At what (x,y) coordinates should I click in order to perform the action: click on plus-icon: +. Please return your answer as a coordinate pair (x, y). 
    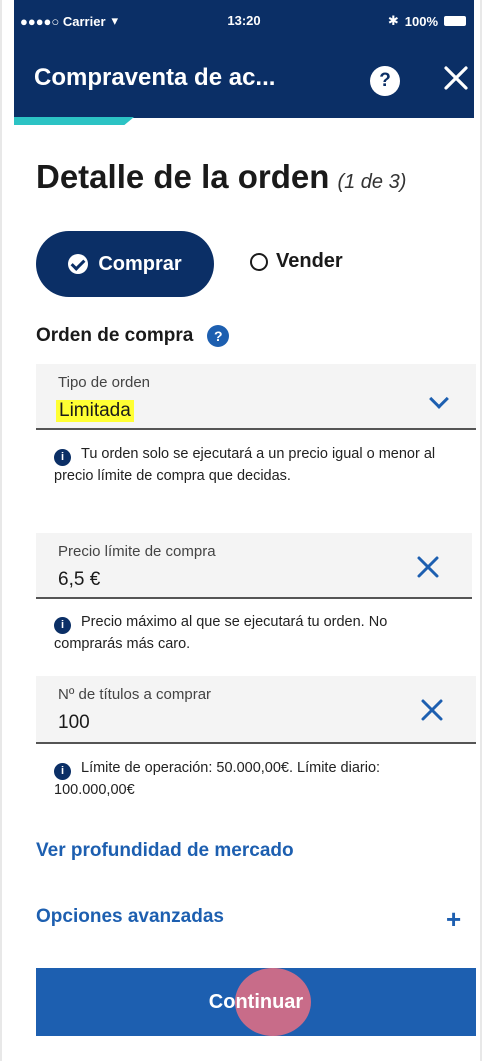
    Looking at the image, I should click on (453, 919).